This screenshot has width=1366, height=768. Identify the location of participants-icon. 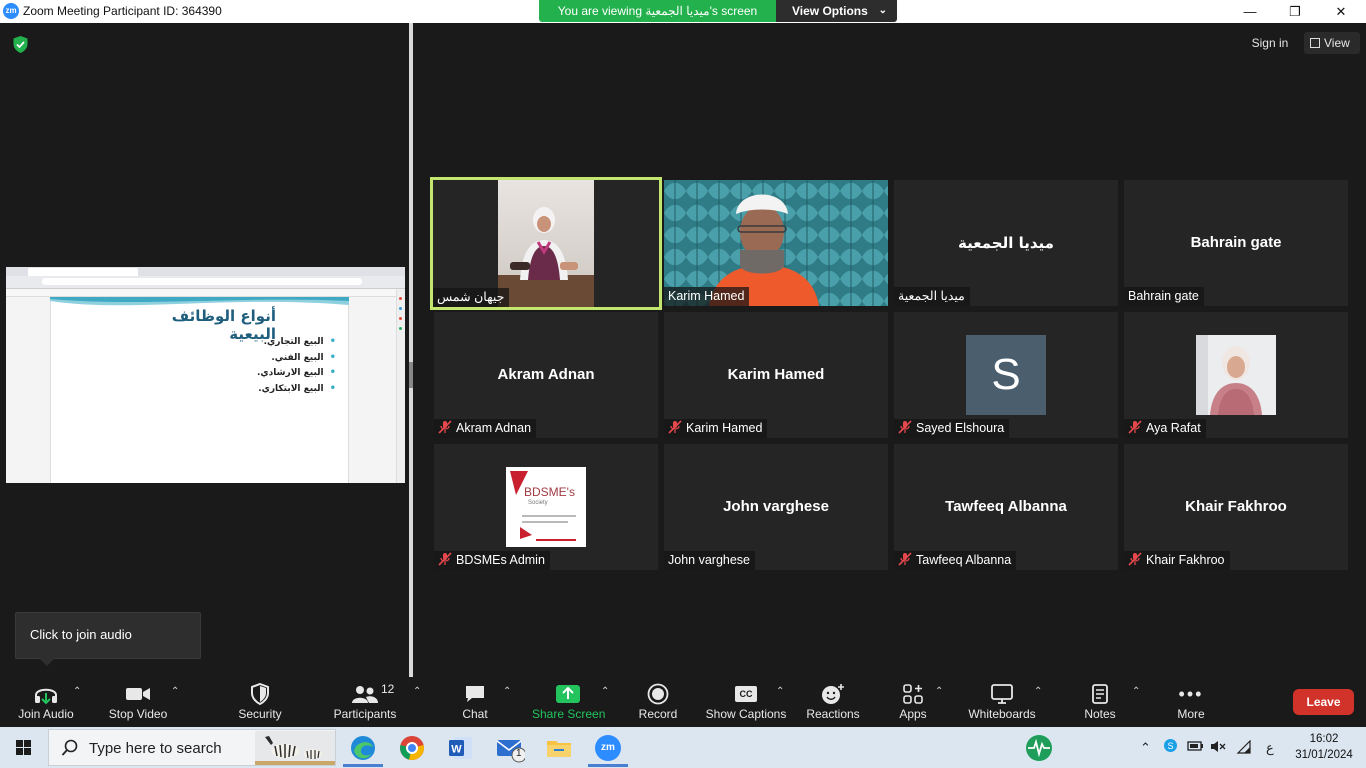
(365, 694).